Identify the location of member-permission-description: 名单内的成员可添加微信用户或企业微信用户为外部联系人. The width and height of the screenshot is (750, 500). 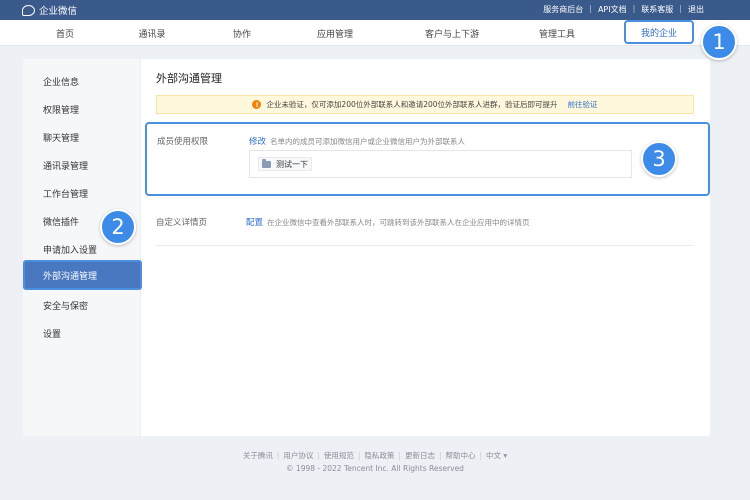
(367, 141).